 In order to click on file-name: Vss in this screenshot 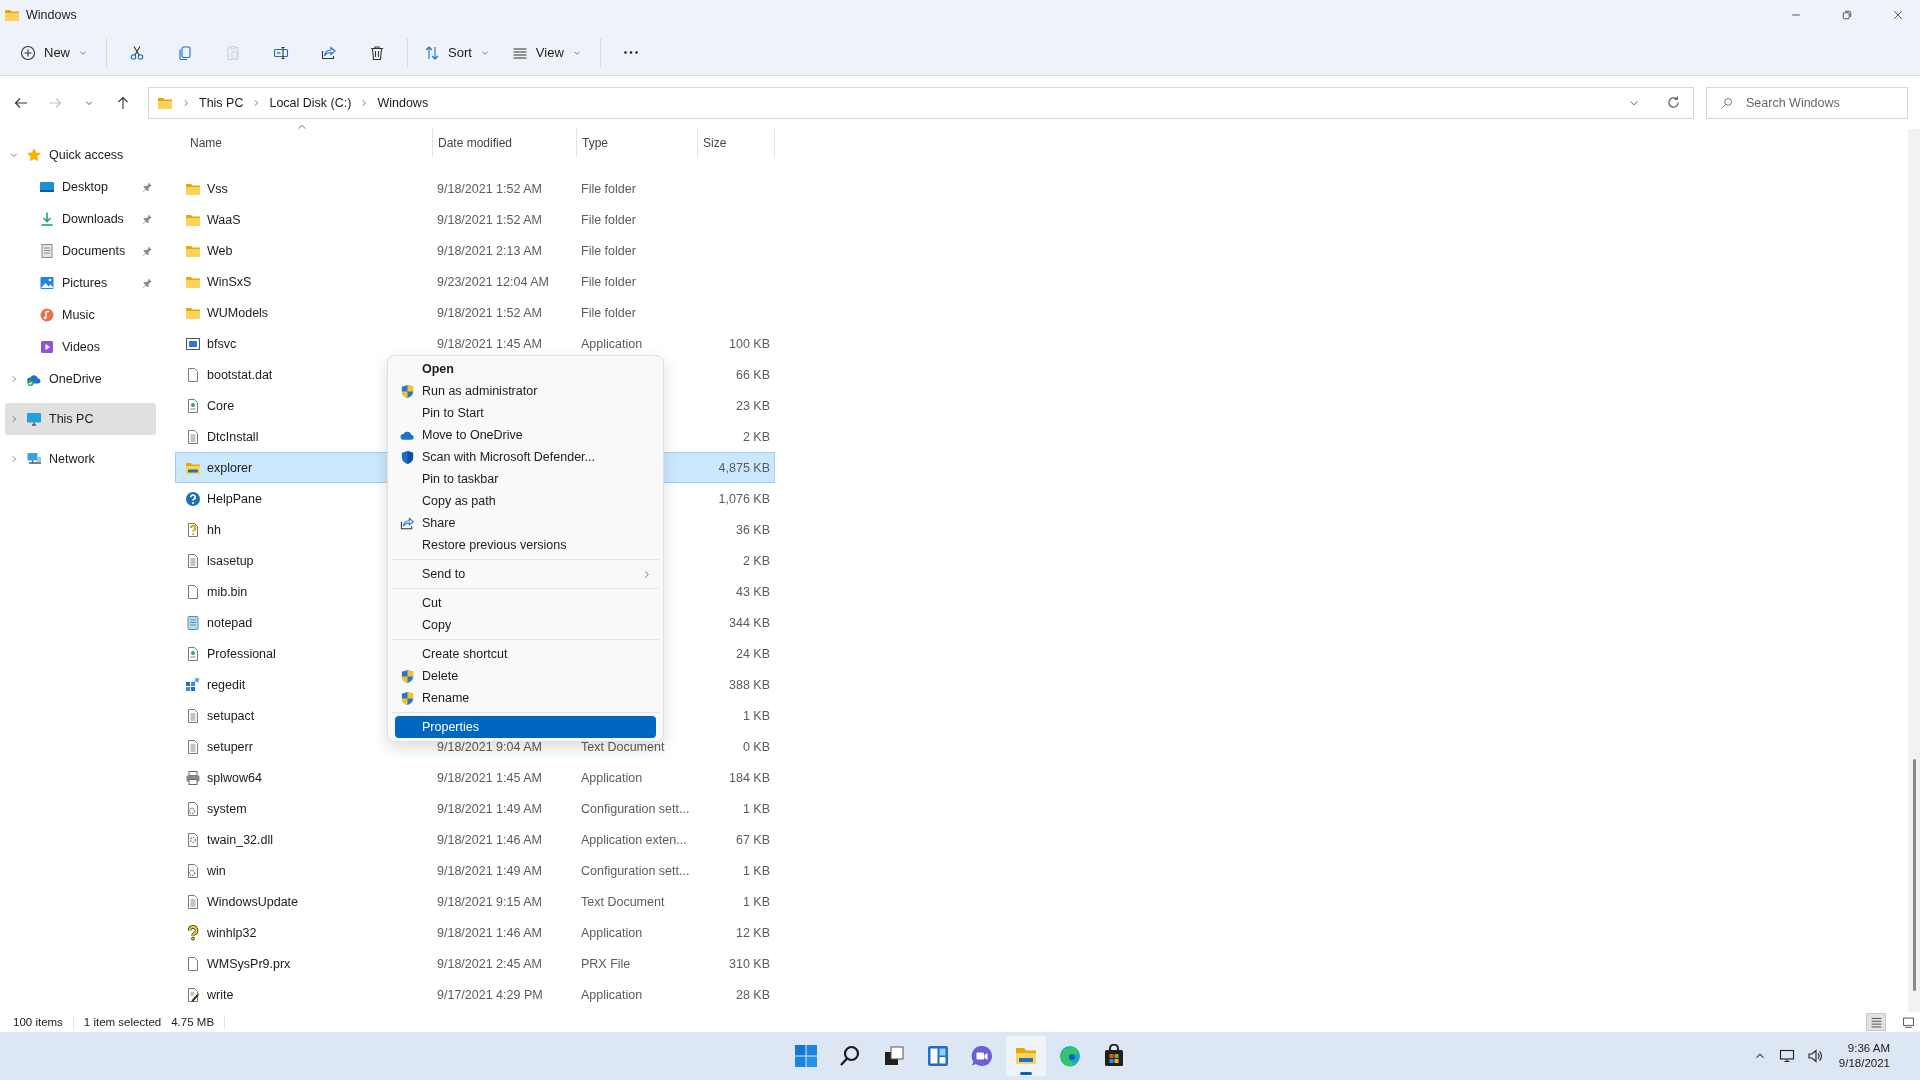, I will do `click(217, 188)`.